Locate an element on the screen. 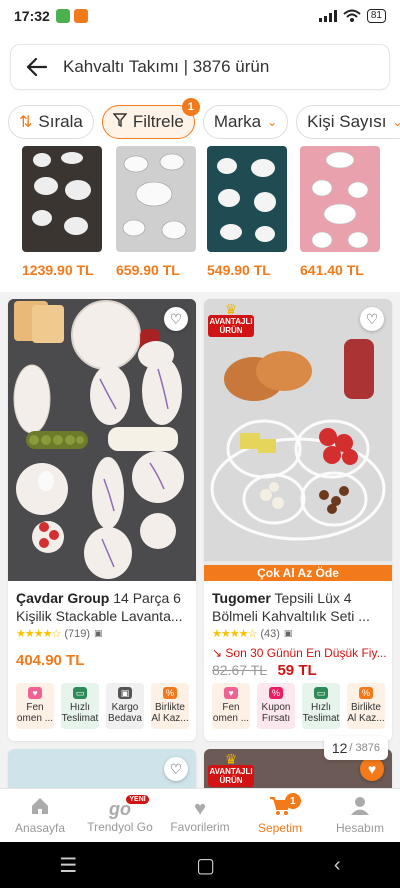 This screenshot has width=400, height=888. product-card: 1239.90 TL is located at coordinates (62, 212).